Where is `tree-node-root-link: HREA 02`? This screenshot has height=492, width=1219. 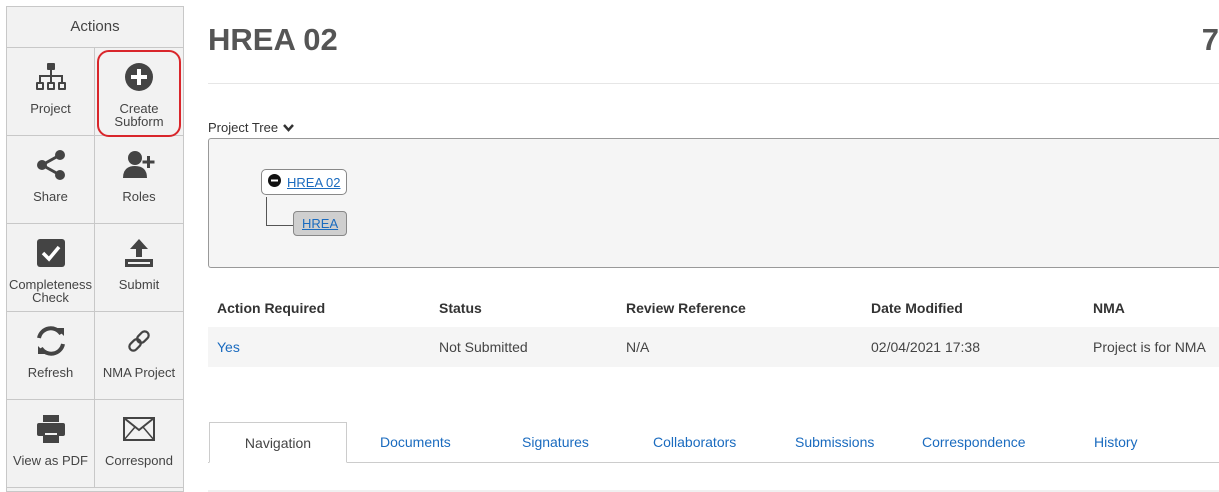 tree-node-root-link: HREA 02 is located at coordinates (313, 182).